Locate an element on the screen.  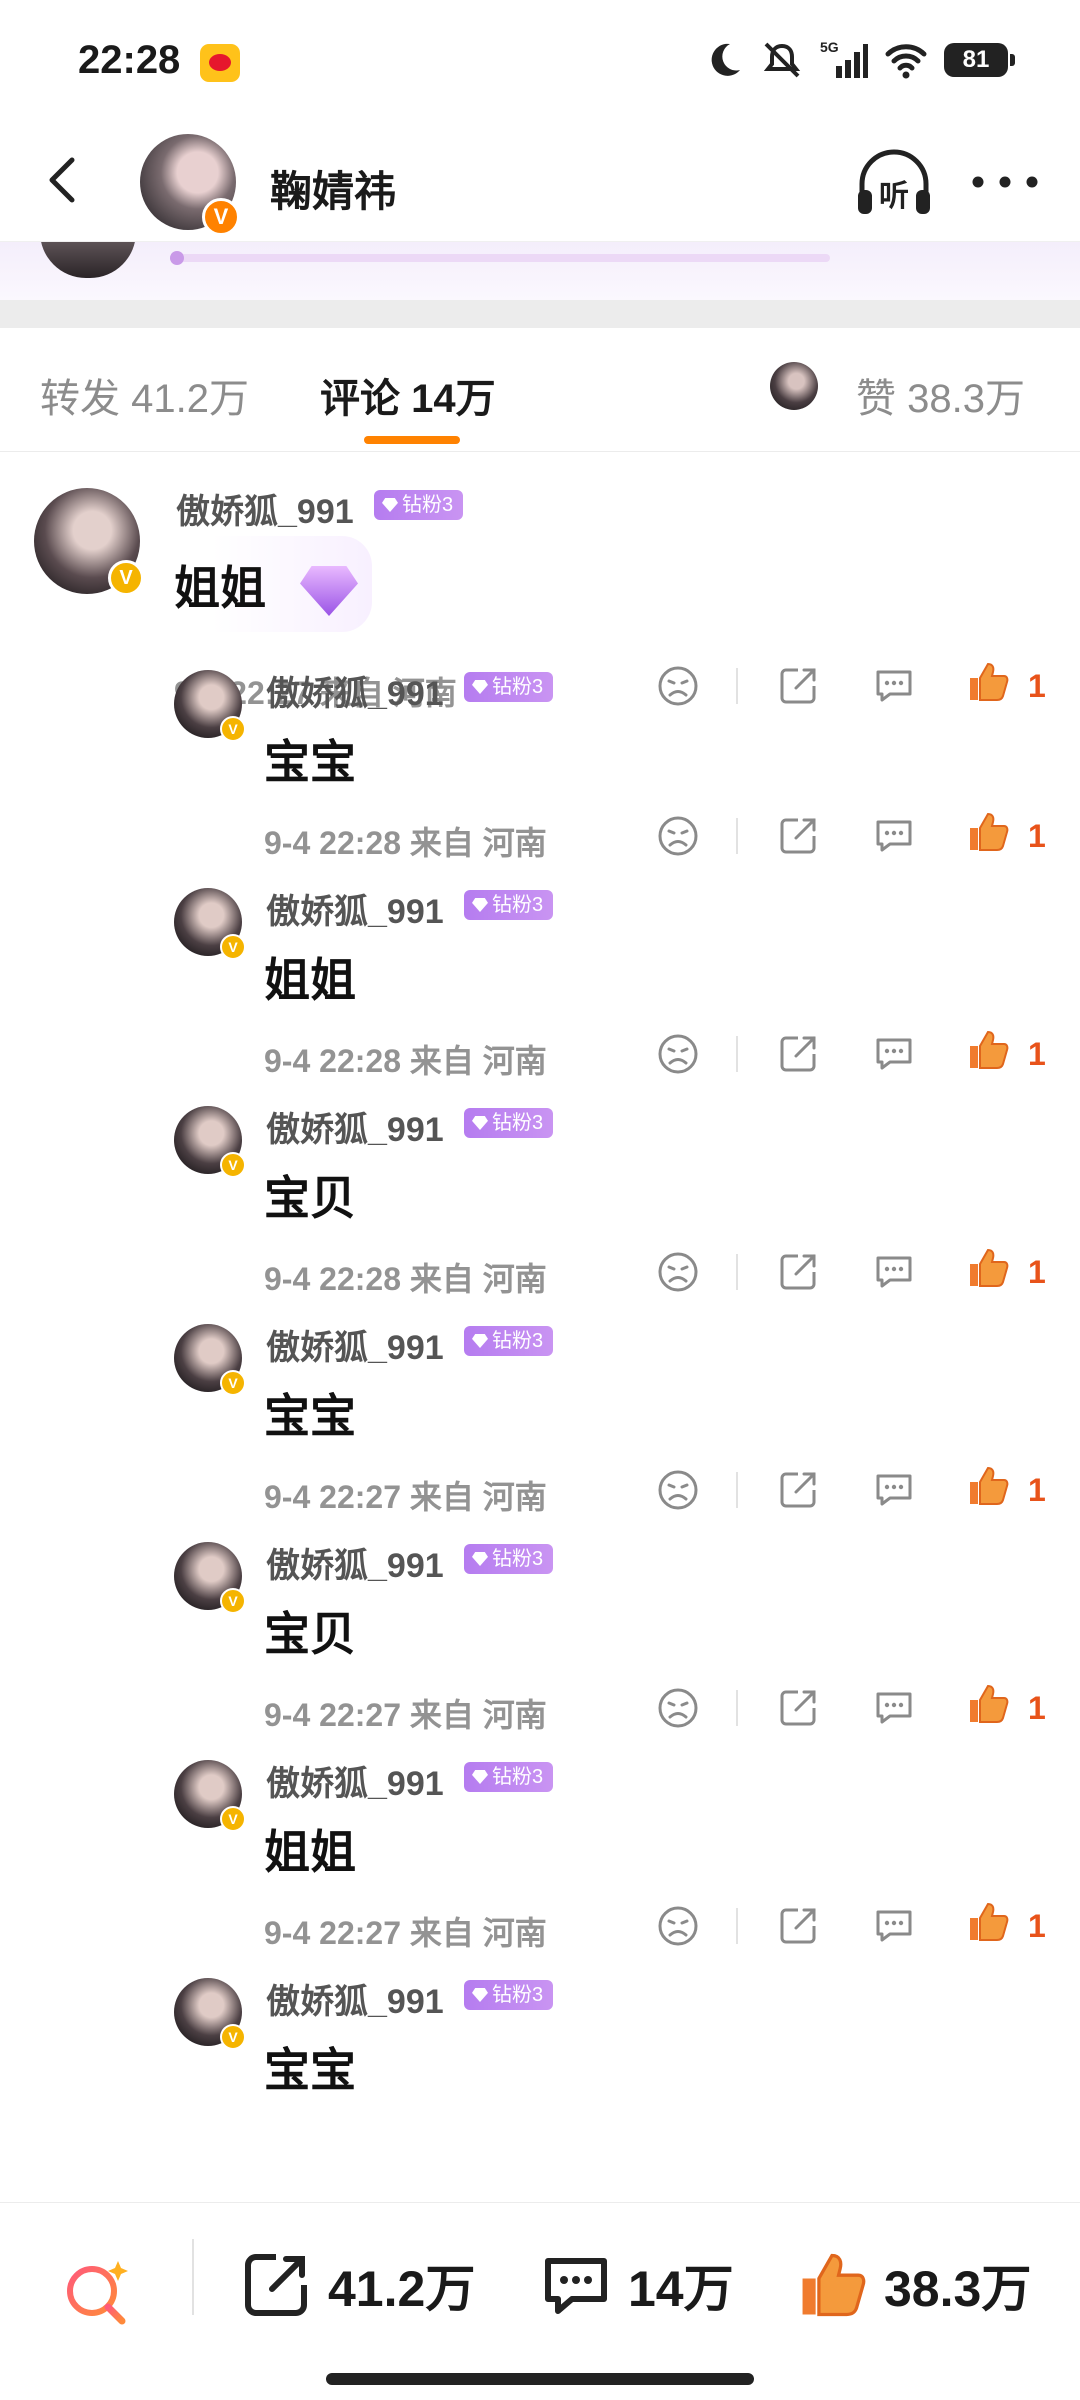
comment-text: 姐姐 is located at coordinates (220, 588).